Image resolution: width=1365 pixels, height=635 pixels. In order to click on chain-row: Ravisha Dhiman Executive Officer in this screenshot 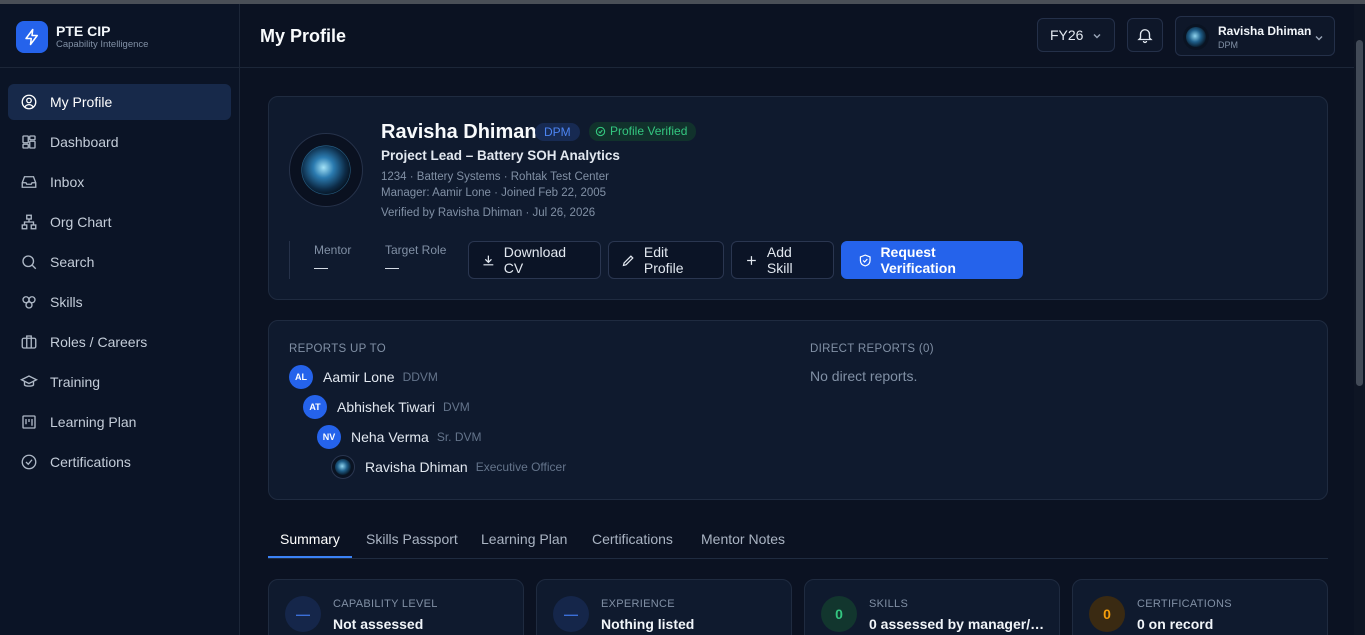, I will do `click(448, 467)`.